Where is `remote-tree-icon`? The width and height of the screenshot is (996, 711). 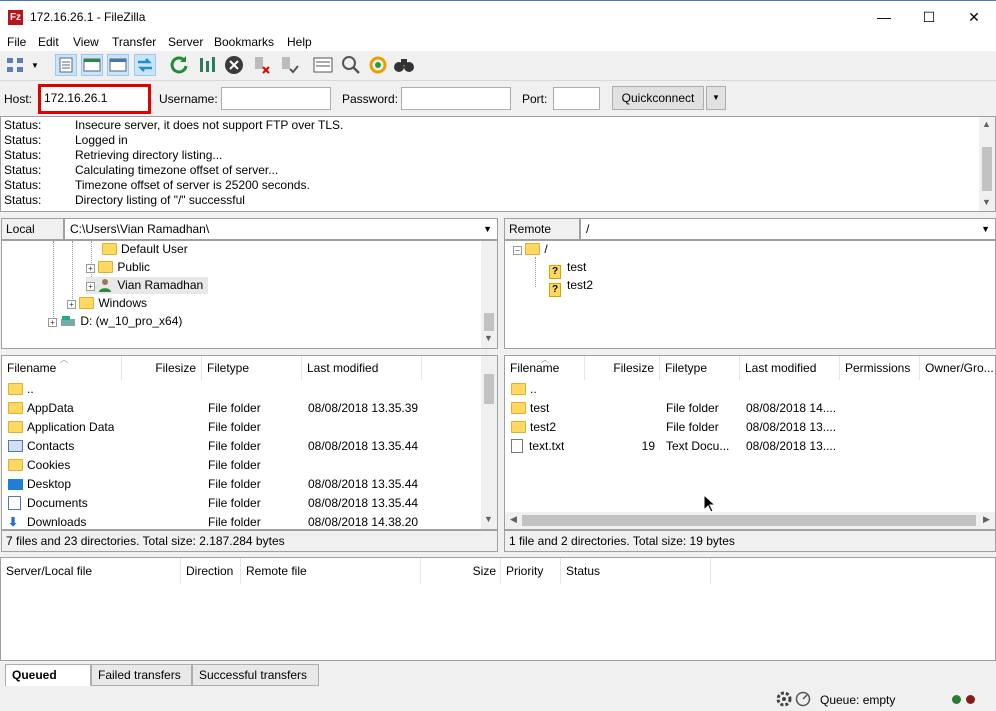
remote-tree-icon is located at coordinates (118, 65).